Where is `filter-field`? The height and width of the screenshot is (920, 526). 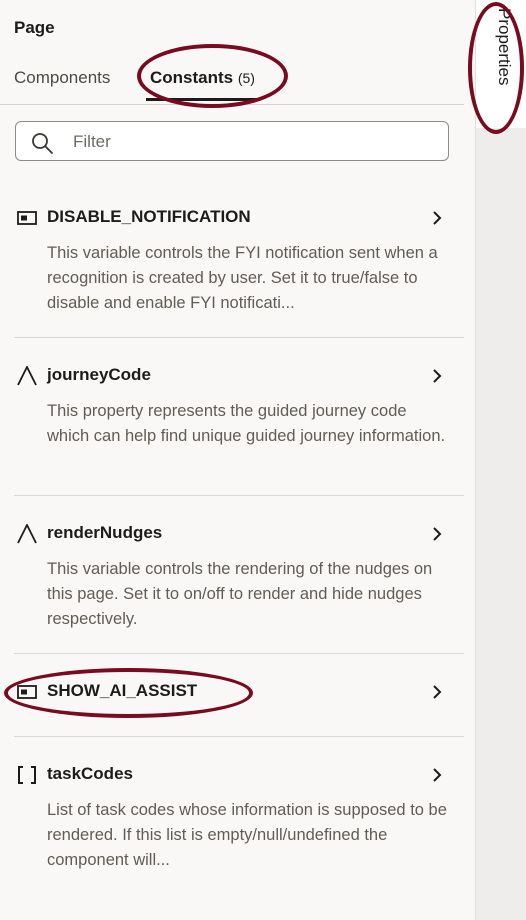
filter-field is located at coordinates (232, 141).